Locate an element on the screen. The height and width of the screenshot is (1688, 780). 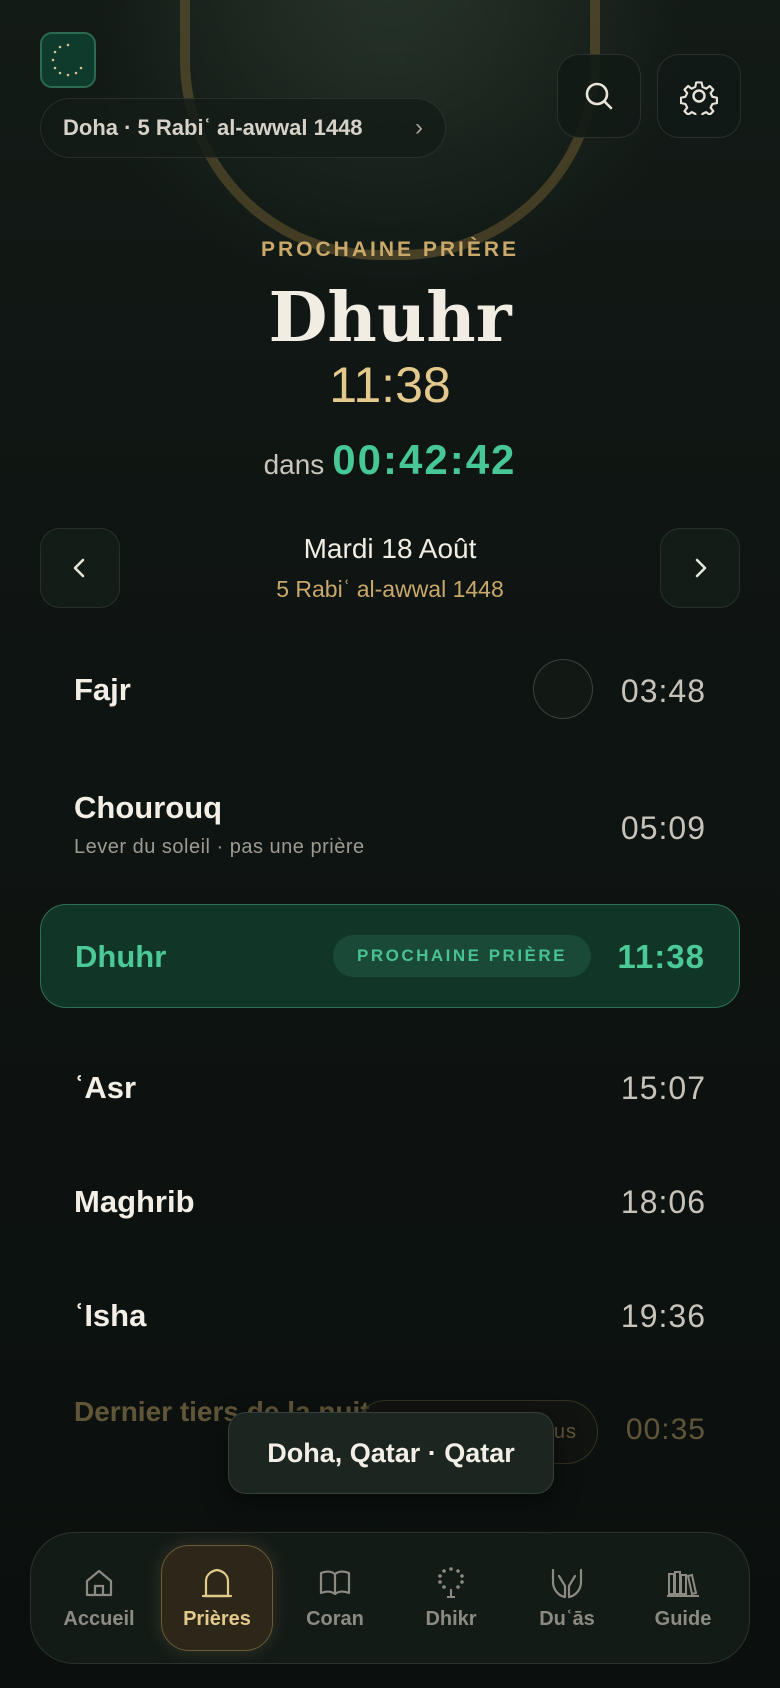
home-icon is located at coordinates (99, 1582).